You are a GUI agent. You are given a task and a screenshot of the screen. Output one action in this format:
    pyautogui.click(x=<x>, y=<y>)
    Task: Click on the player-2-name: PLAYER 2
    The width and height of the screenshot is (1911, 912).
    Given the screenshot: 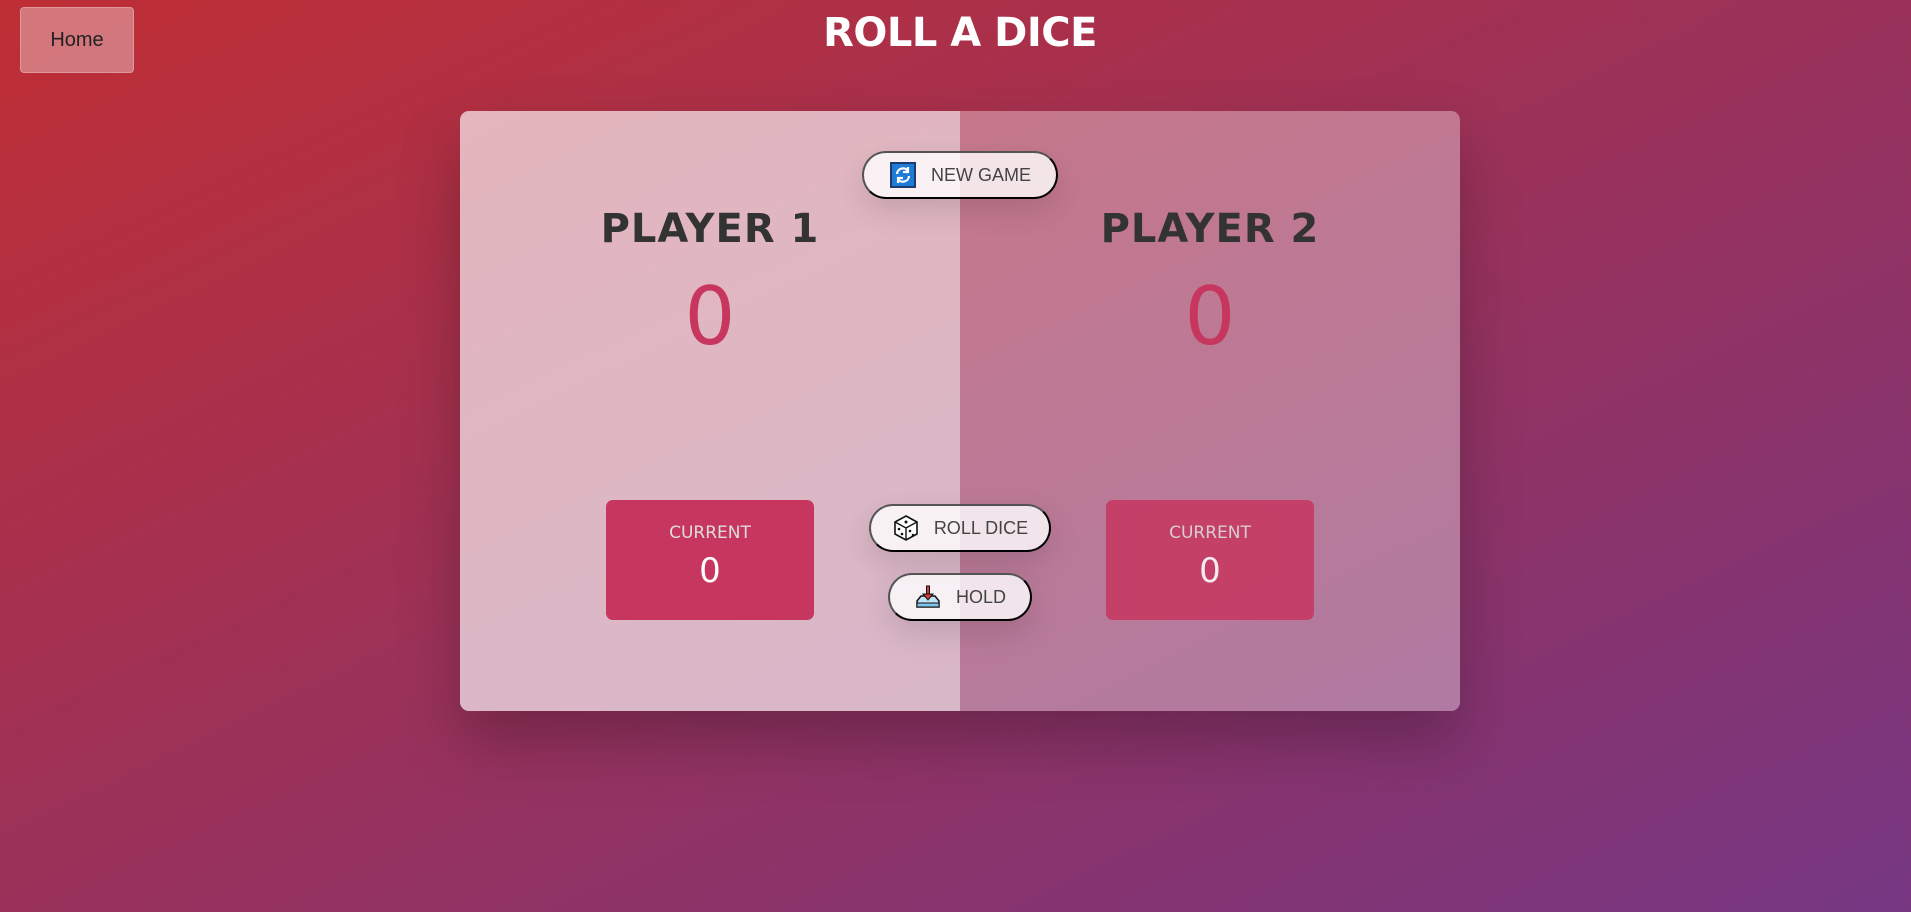 What is the action you would take?
    pyautogui.click(x=1210, y=229)
    